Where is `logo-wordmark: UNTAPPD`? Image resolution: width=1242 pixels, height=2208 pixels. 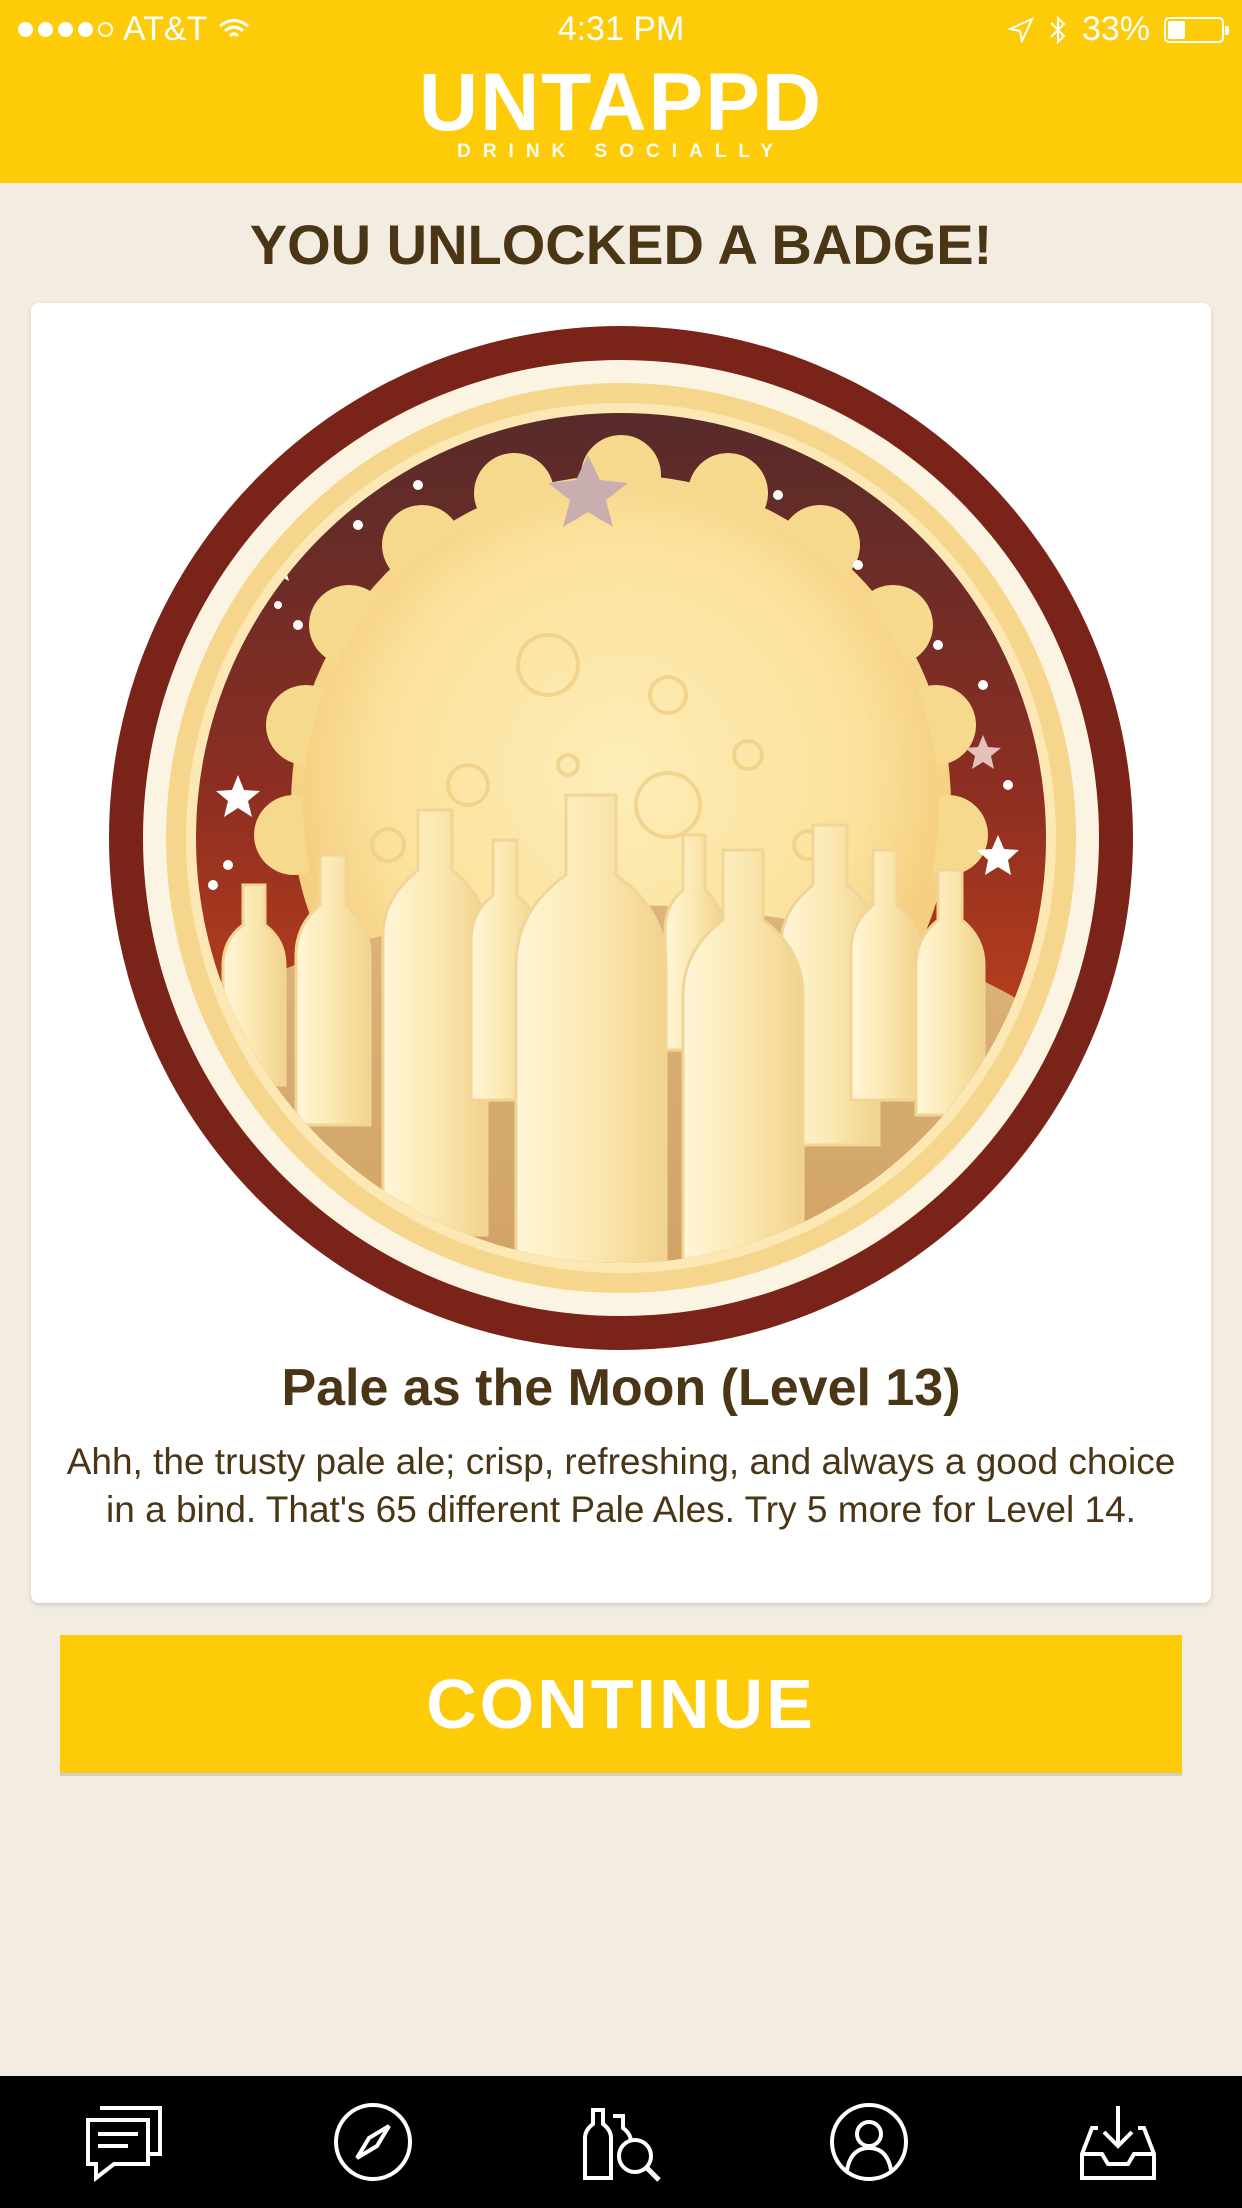
logo-wordmark: UNTAPPD is located at coordinates (621, 102).